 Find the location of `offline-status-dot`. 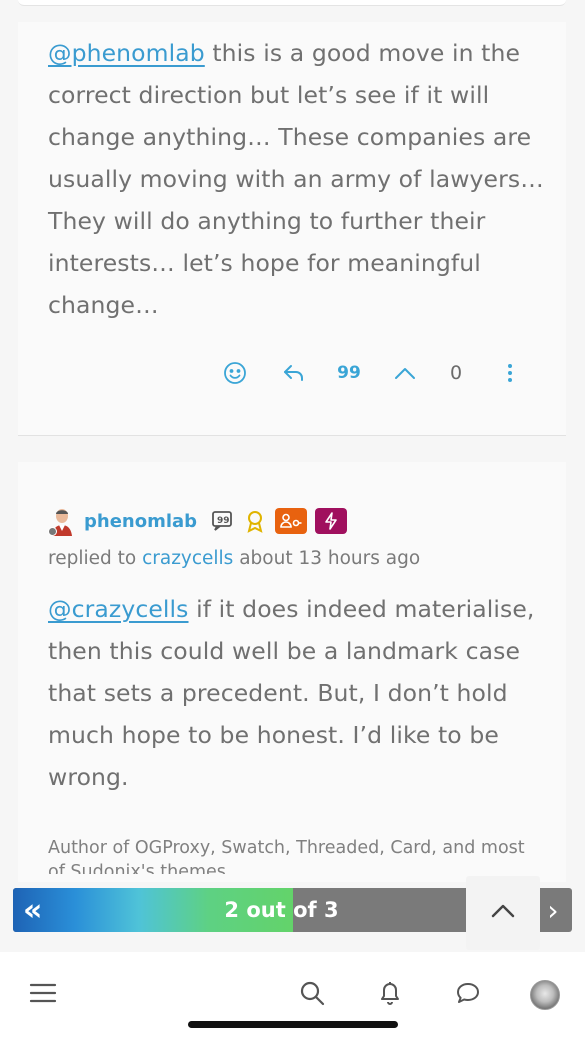

offline-status-dot is located at coordinates (52, 531).